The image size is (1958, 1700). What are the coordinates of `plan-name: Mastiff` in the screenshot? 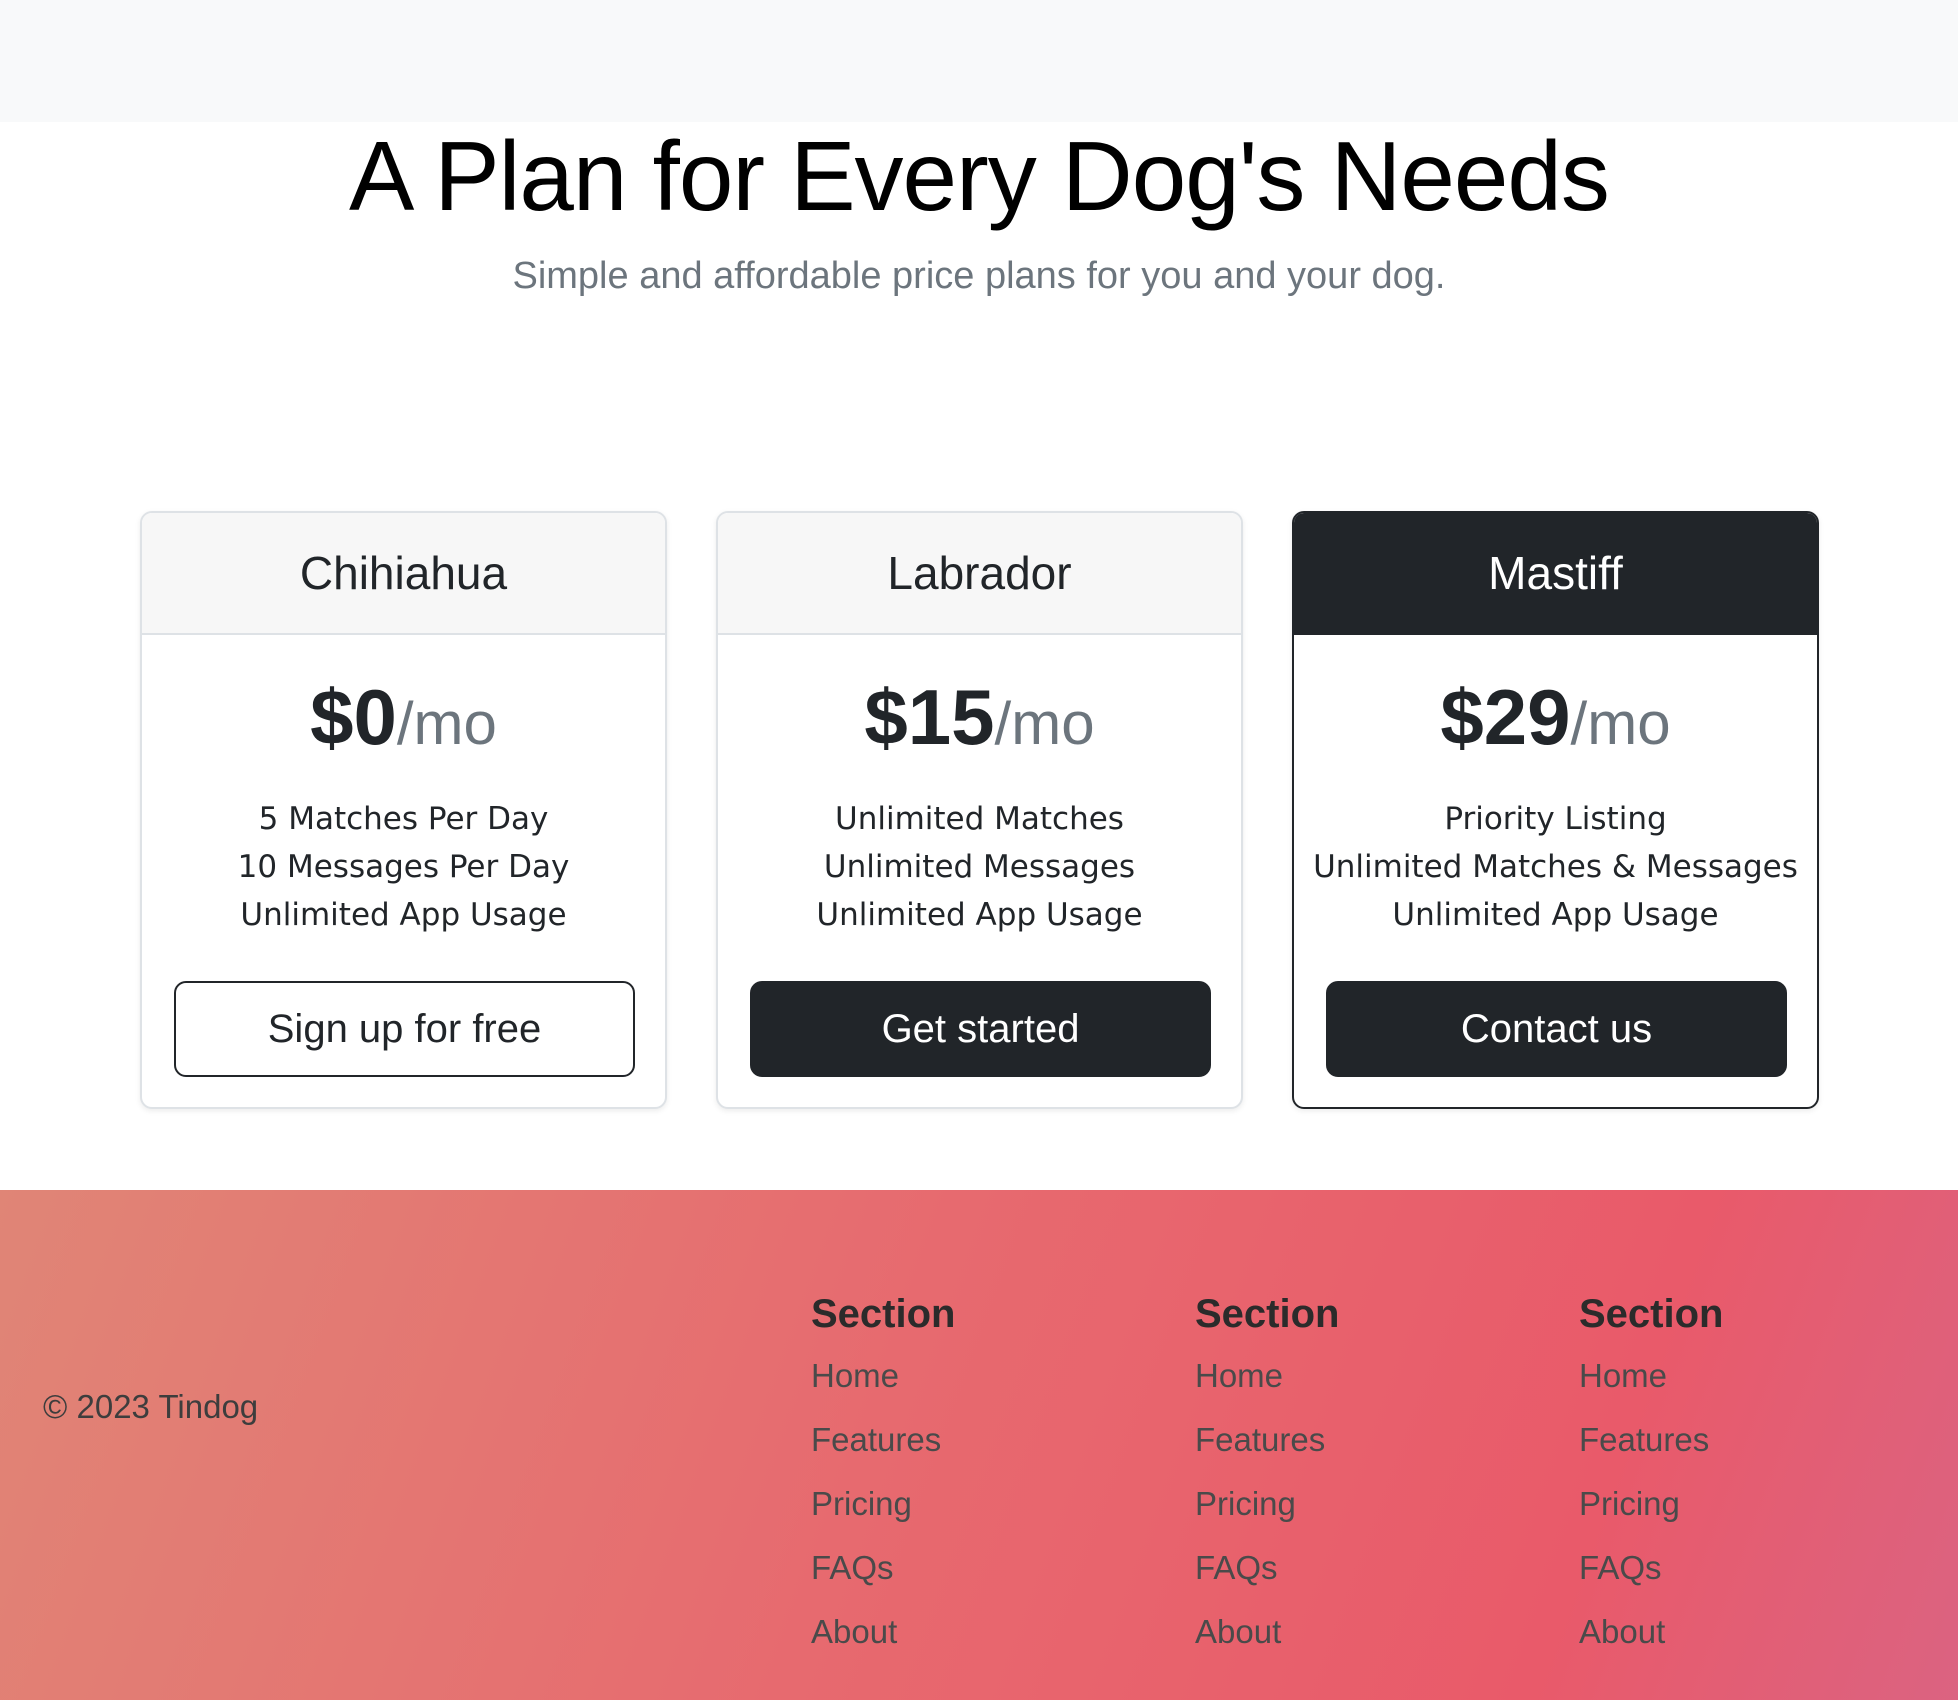 It's located at (1555, 574).